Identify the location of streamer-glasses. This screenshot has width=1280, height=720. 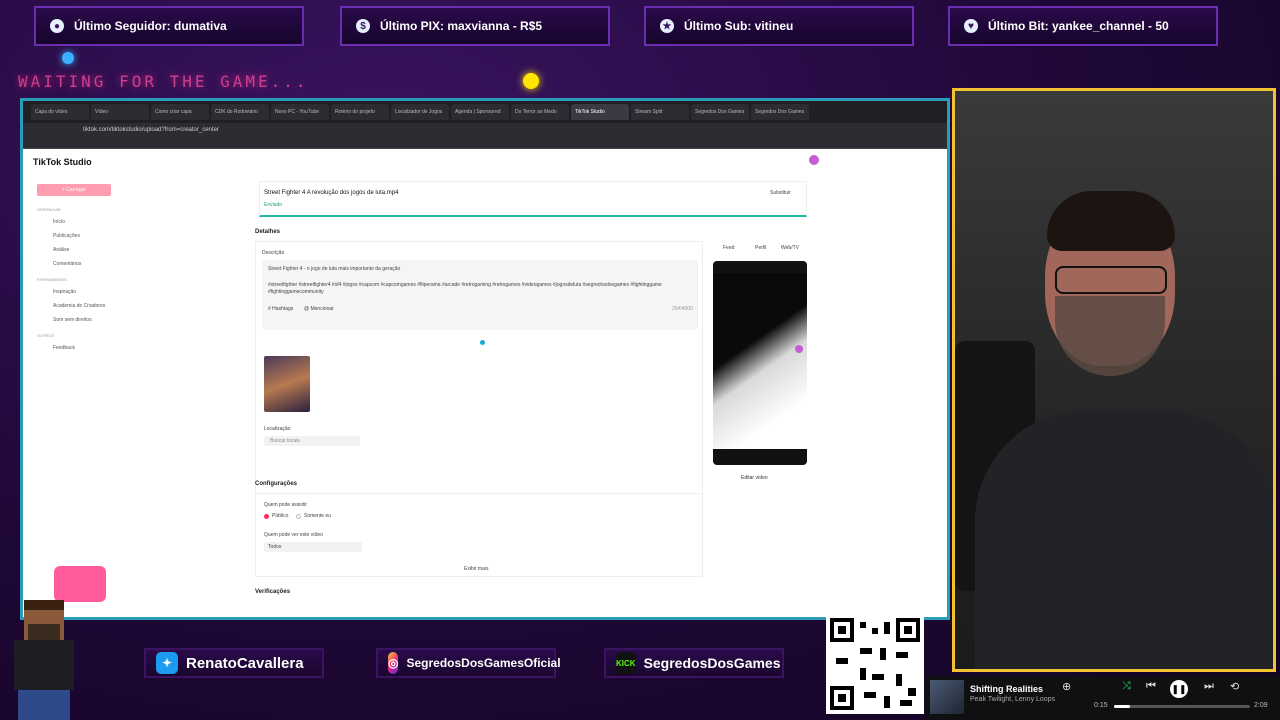
(1111, 280).